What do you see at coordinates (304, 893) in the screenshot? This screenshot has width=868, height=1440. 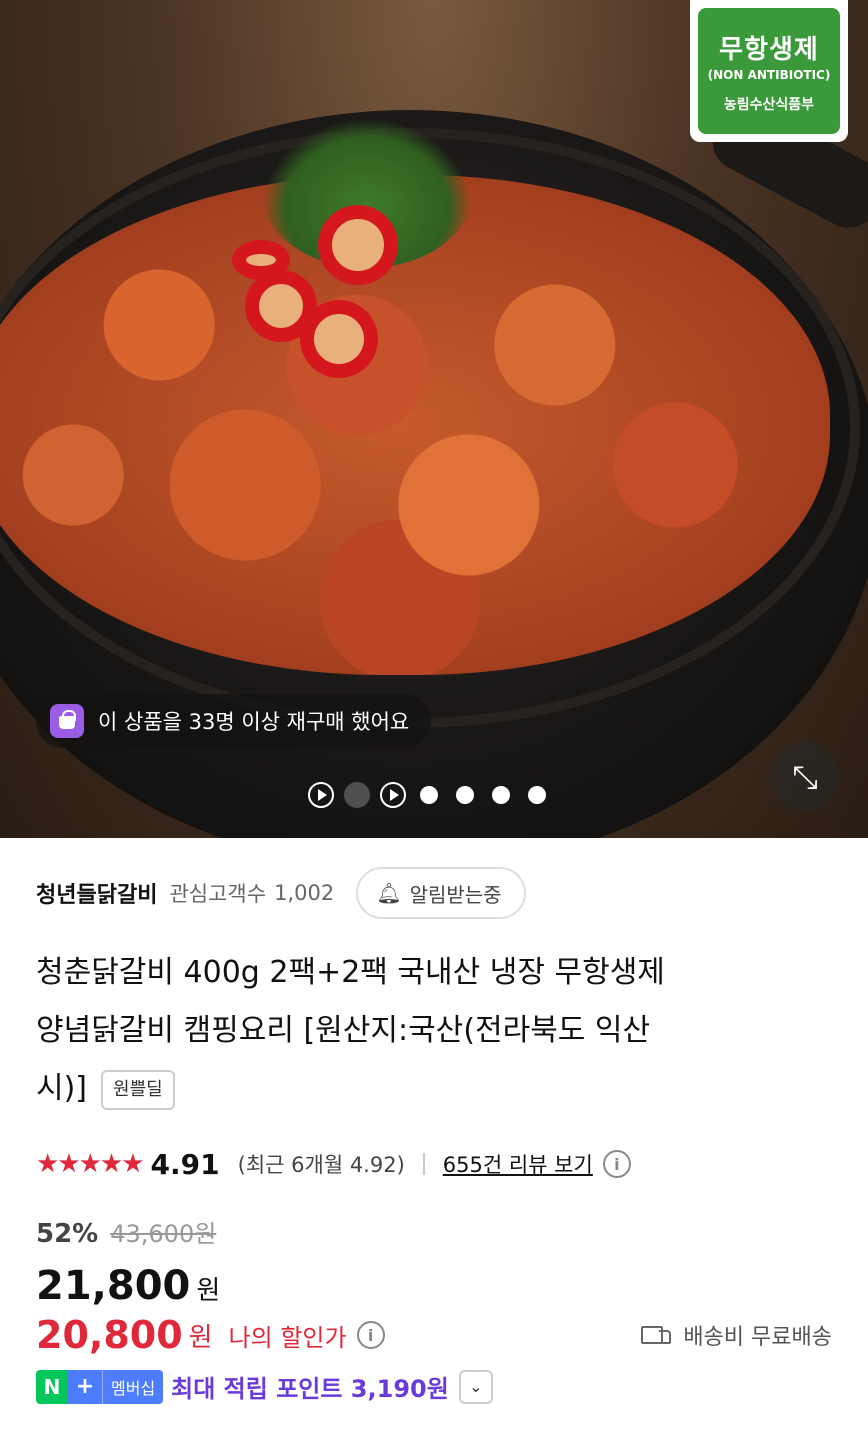 I see `follower-count: 1,002` at bounding box center [304, 893].